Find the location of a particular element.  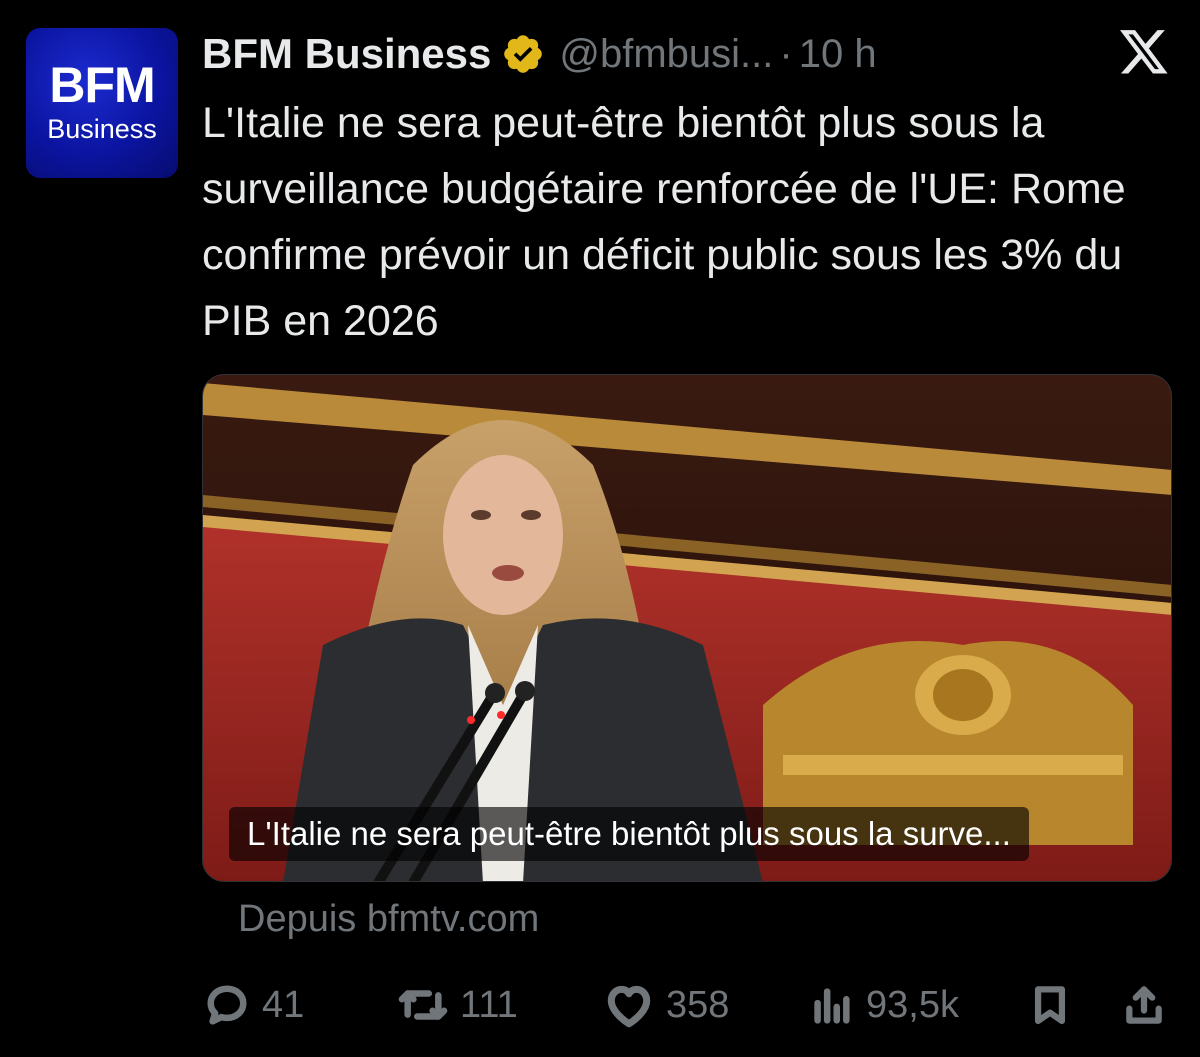

tweet-header: BFM Business @bfmbusi... · 10 h is located at coordinates (539, 54).